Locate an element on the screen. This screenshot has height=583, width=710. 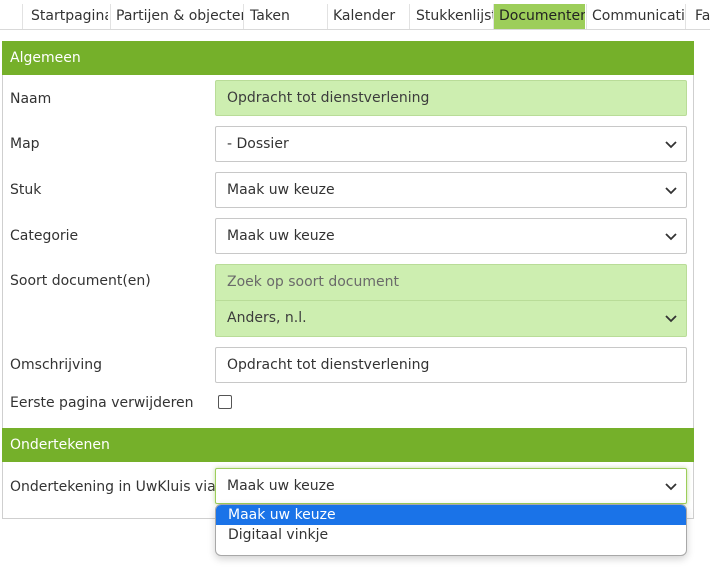
ondertekening-options-list: Maak uw keuze Digitaal vinkje is located at coordinates (451, 530).